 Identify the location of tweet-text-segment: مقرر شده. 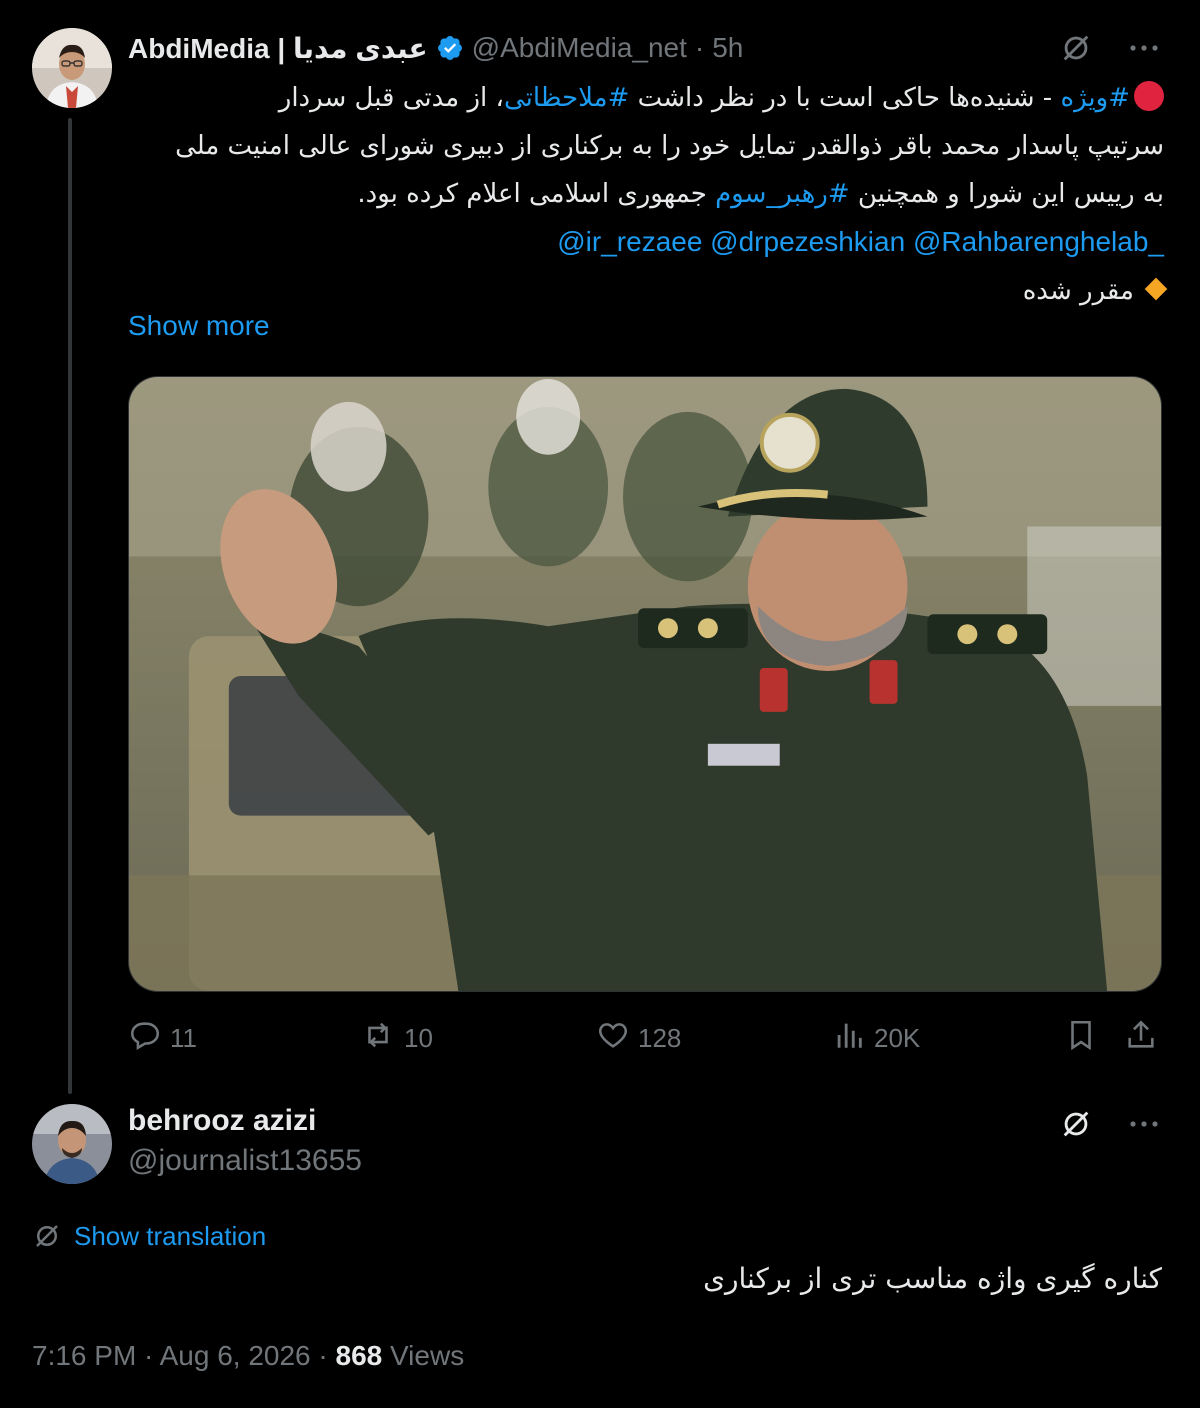
(1078, 291).